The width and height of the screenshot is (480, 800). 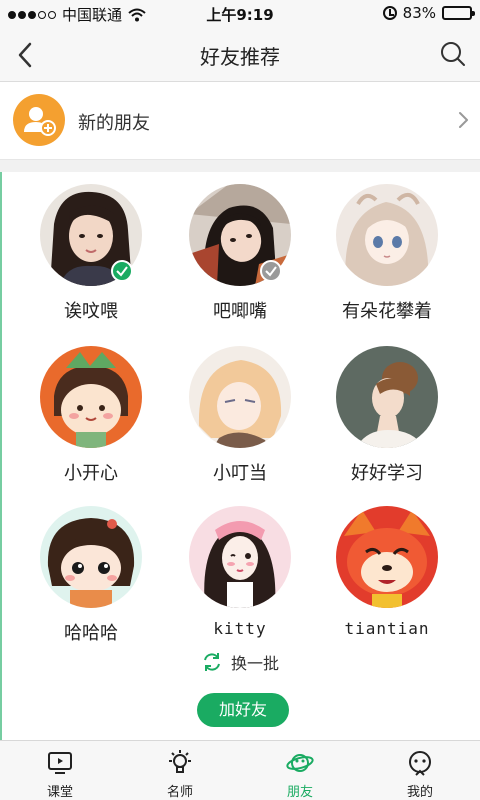 What do you see at coordinates (420, 763) in the screenshot?
I see `face-icon` at bounding box center [420, 763].